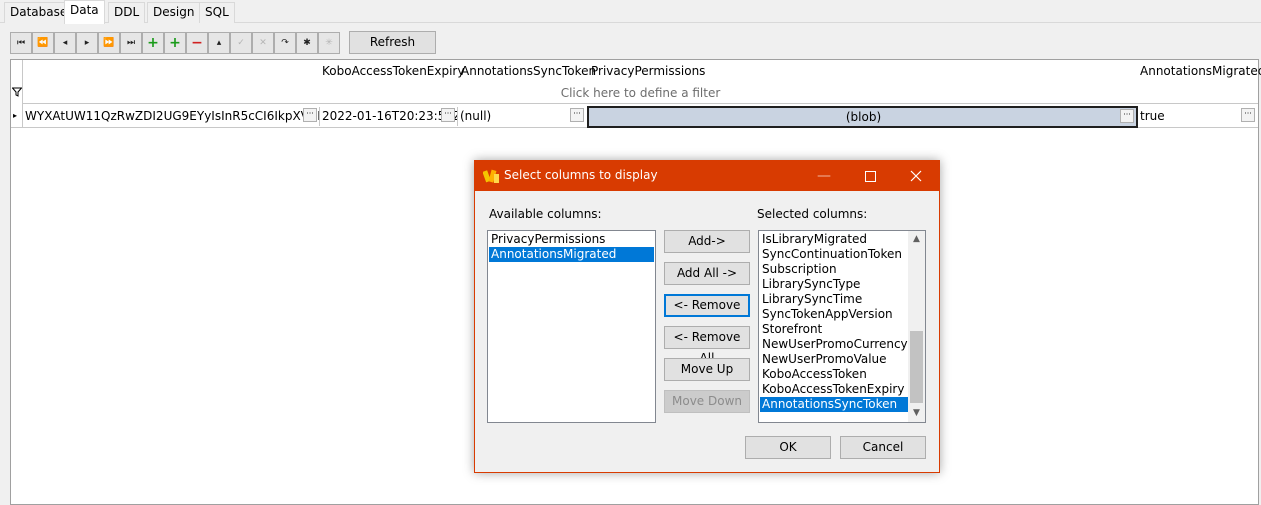 The height and width of the screenshot is (505, 1261). I want to click on move-down-button: Move Down, so click(707, 401).